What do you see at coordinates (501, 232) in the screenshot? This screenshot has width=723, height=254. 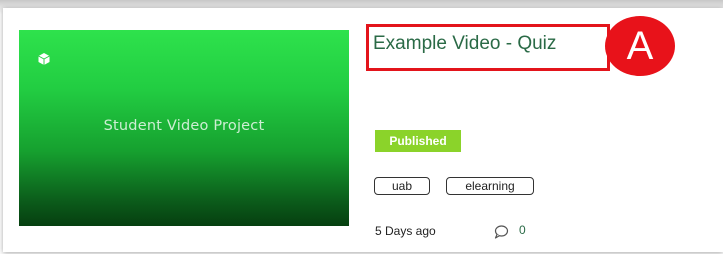 I see `comment-bubble-icon` at bounding box center [501, 232].